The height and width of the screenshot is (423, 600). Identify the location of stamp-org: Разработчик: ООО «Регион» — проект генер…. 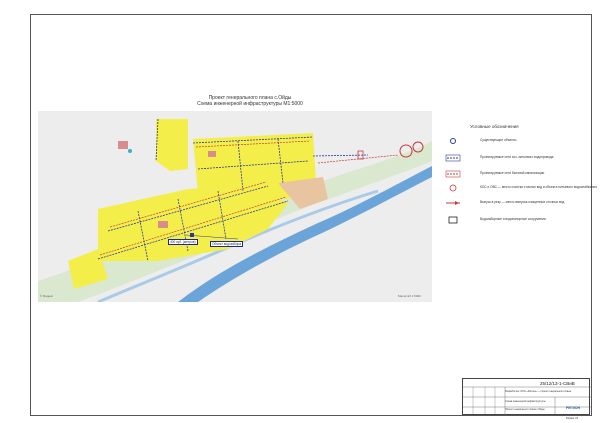
(538, 391).